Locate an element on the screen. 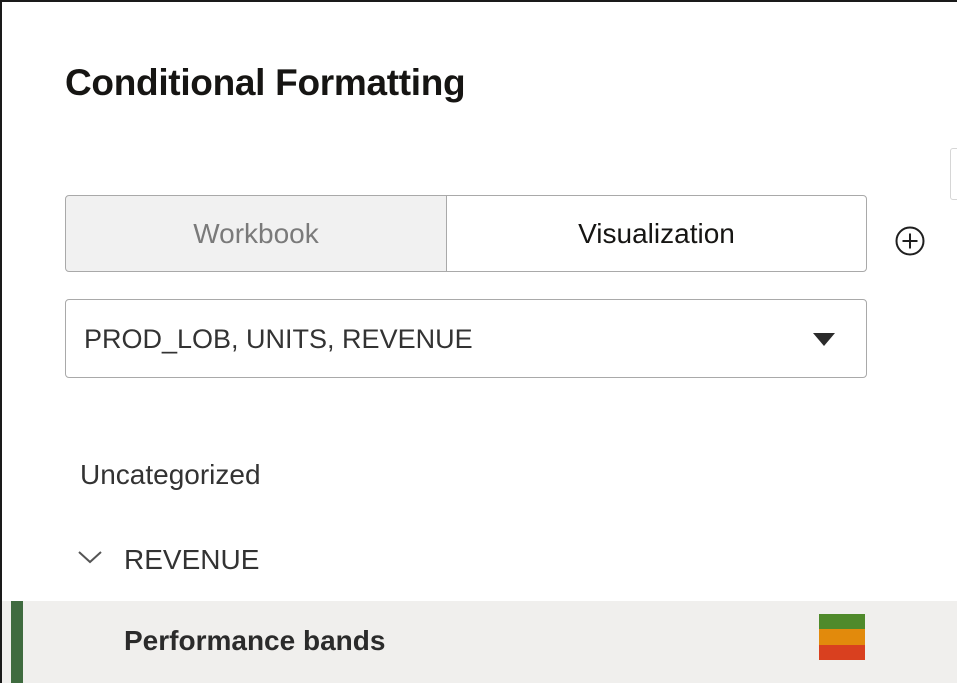 Image resolution: width=957 pixels, height=683 pixels. add-rule-button is located at coordinates (910, 241).